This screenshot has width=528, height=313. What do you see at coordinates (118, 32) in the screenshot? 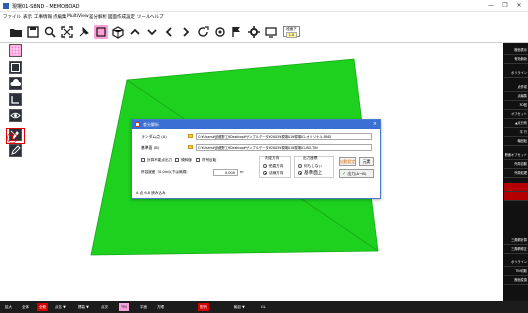
I see `cube-icon` at bounding box center [118, 32].